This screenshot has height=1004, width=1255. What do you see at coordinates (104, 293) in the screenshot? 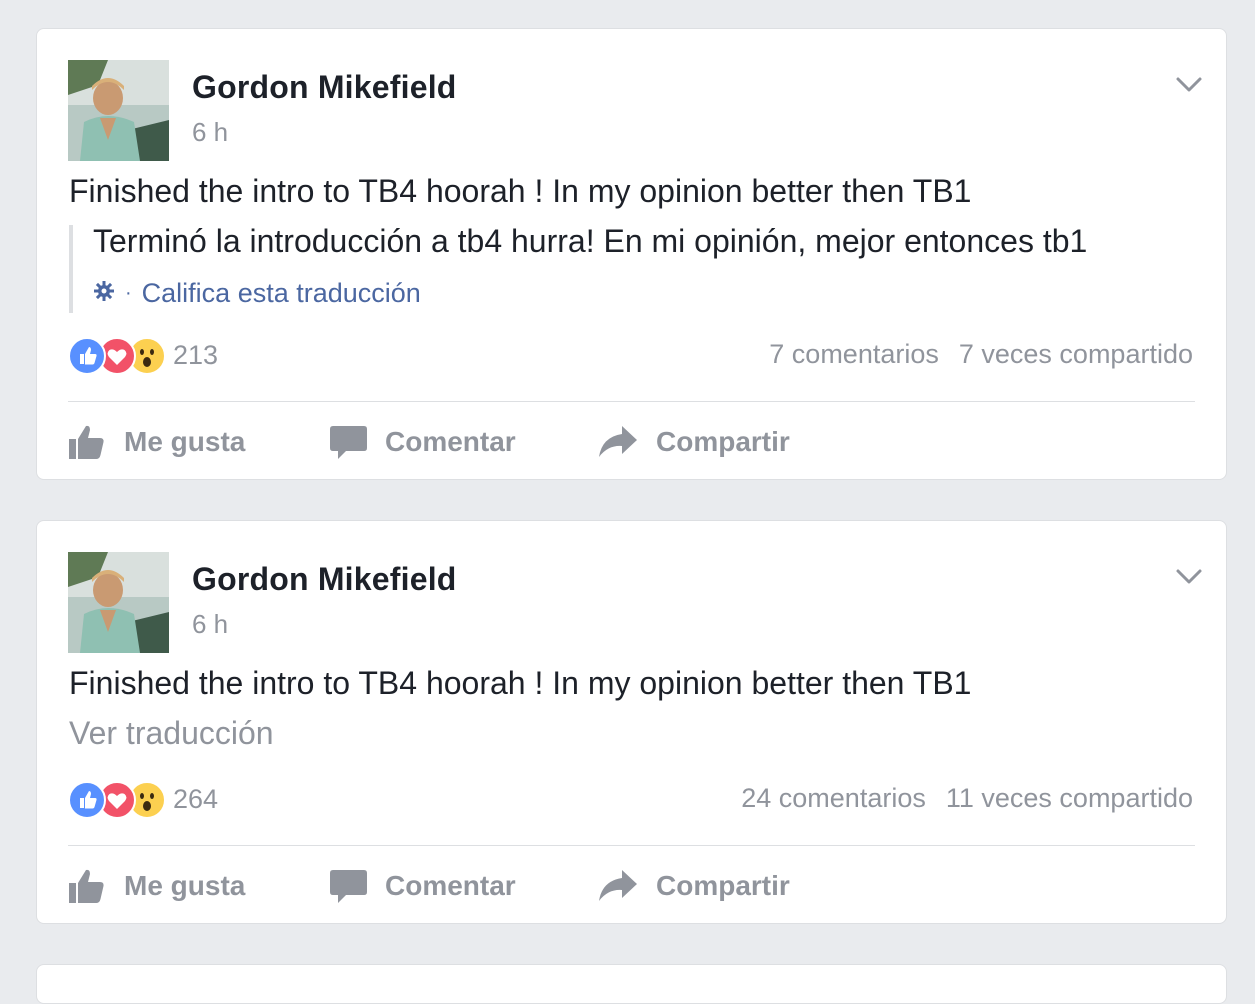
I see `gear-icon` at bounding box center [104, 293].